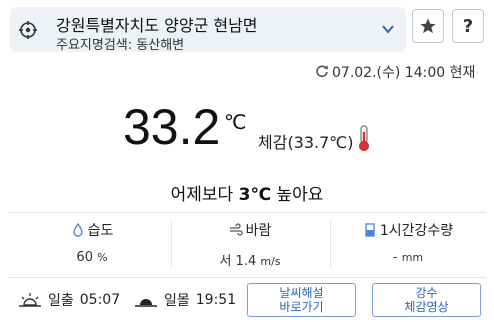 The image size is (494, 325). I want to click on comparison-suffix: 높아요, so click(297, 195).